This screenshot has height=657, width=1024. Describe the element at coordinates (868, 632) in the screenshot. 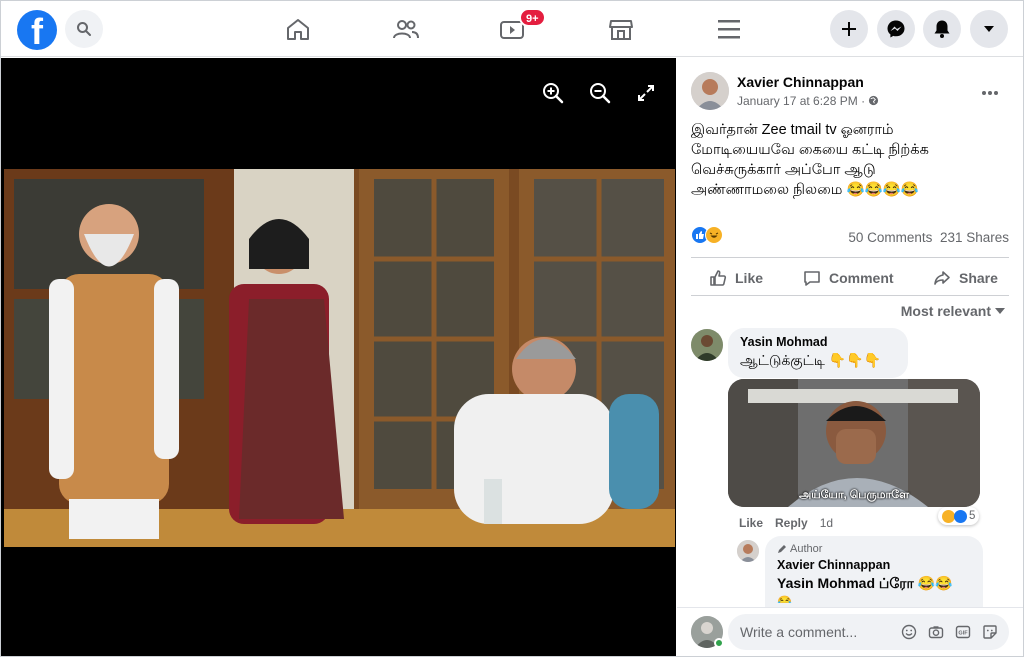

I see `comment-input: Write a comment... GIF` at that location.